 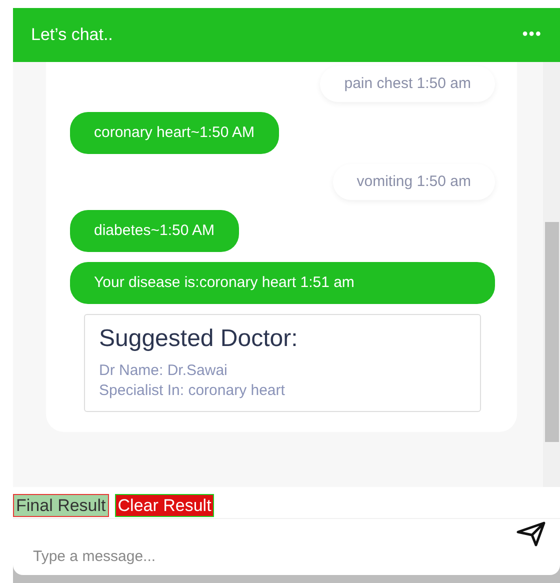 I want to click on chat-title: Let’s chat.., so click(x=72, y=35).